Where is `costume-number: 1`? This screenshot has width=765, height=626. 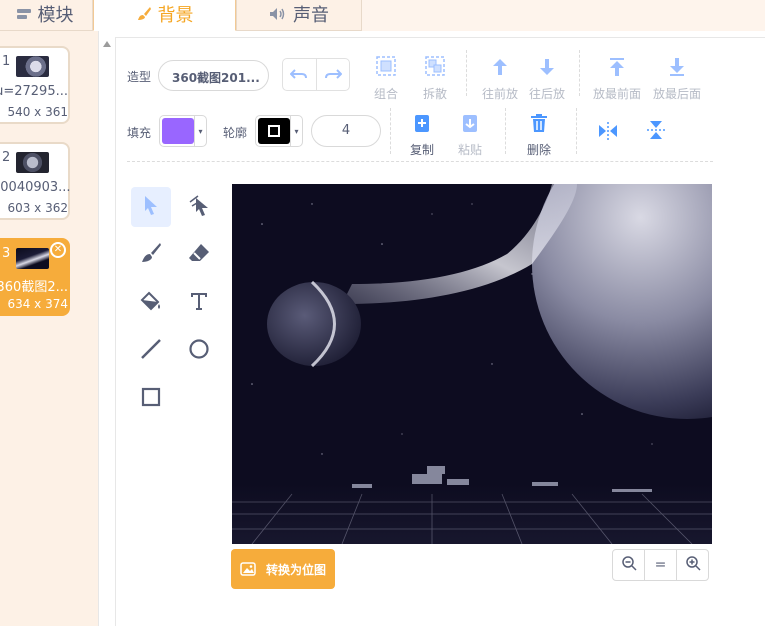
costume-number: 1 is located at coordinates (6, 61).